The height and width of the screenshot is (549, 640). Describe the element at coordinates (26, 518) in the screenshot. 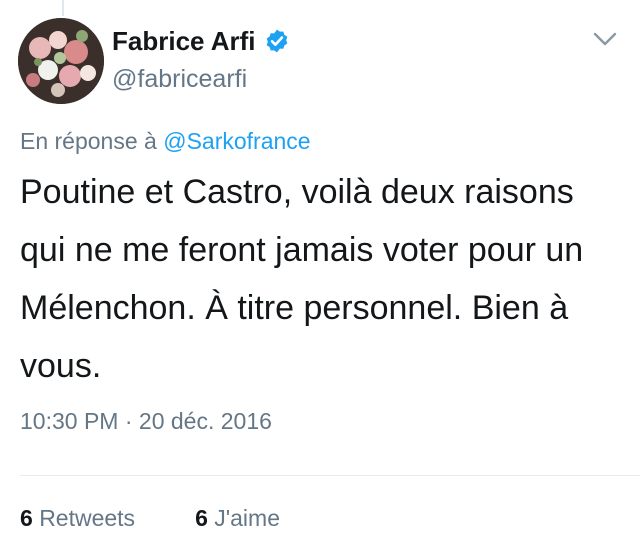

I see `retweets-count: 6` at that location.